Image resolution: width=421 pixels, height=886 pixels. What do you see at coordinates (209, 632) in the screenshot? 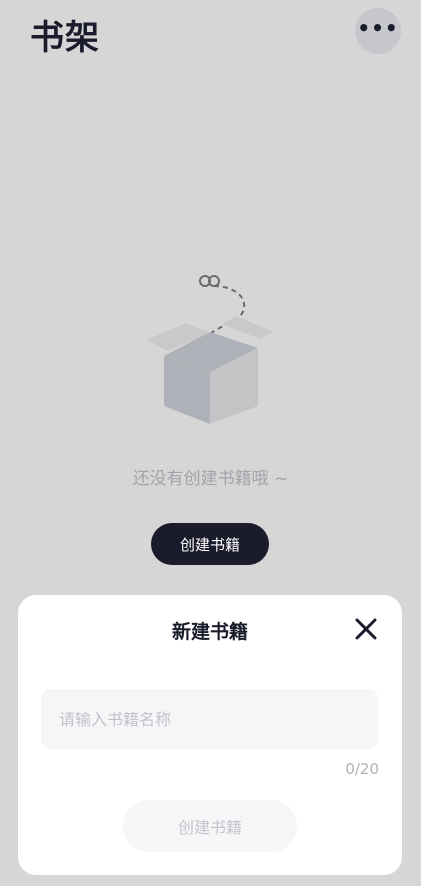
I see `sheet-title: 新建书籍` at bounding box center [209, 632].